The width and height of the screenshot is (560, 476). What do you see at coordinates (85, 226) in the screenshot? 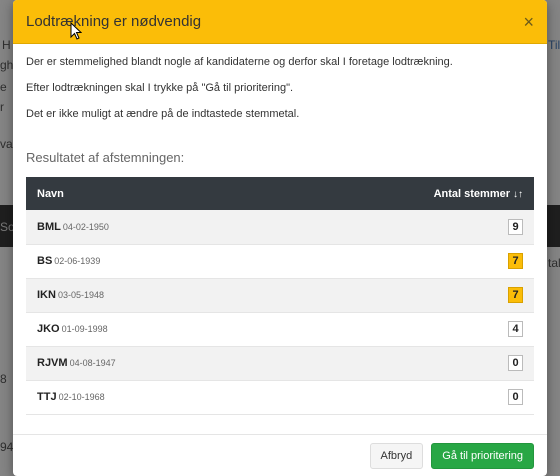
I see `candidate-date: 04-02-1950` at bounding box center [85, 226].